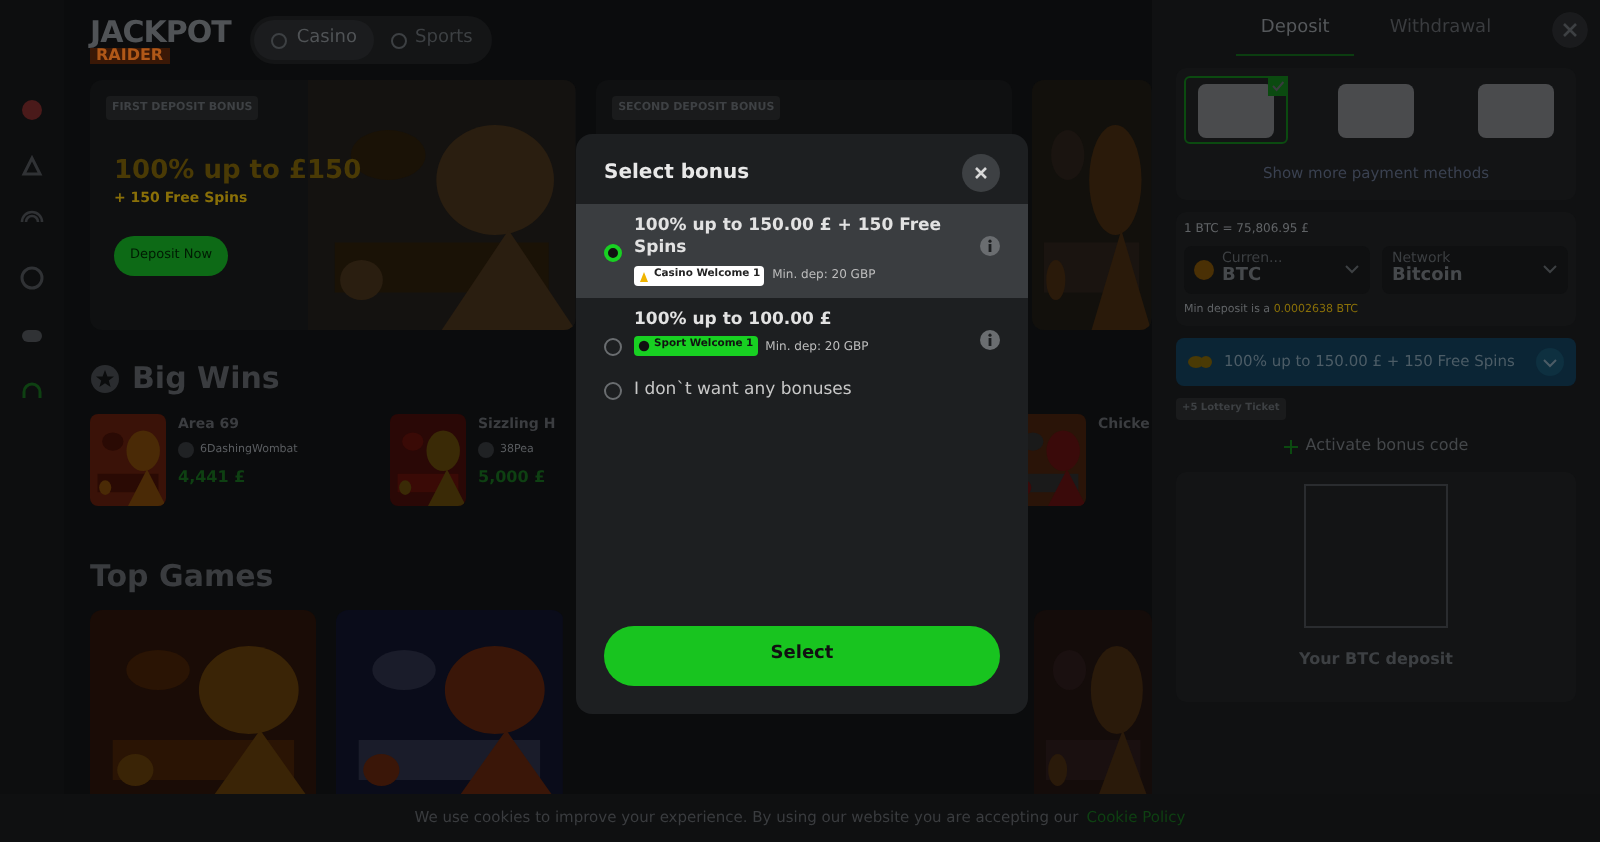 The height and width of the screenshot is (842, 1600). I want to click on nav-tab: Casino, so click(314, 40).